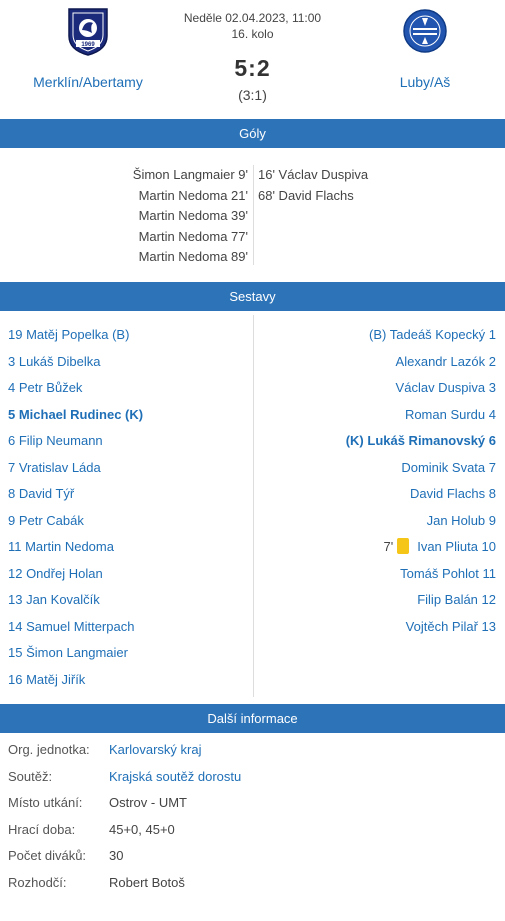 The image size is (505, 921). Describe the element at coordinates (30, 776) in the screenshot. I see `info-label: Soutěž:` at that location.